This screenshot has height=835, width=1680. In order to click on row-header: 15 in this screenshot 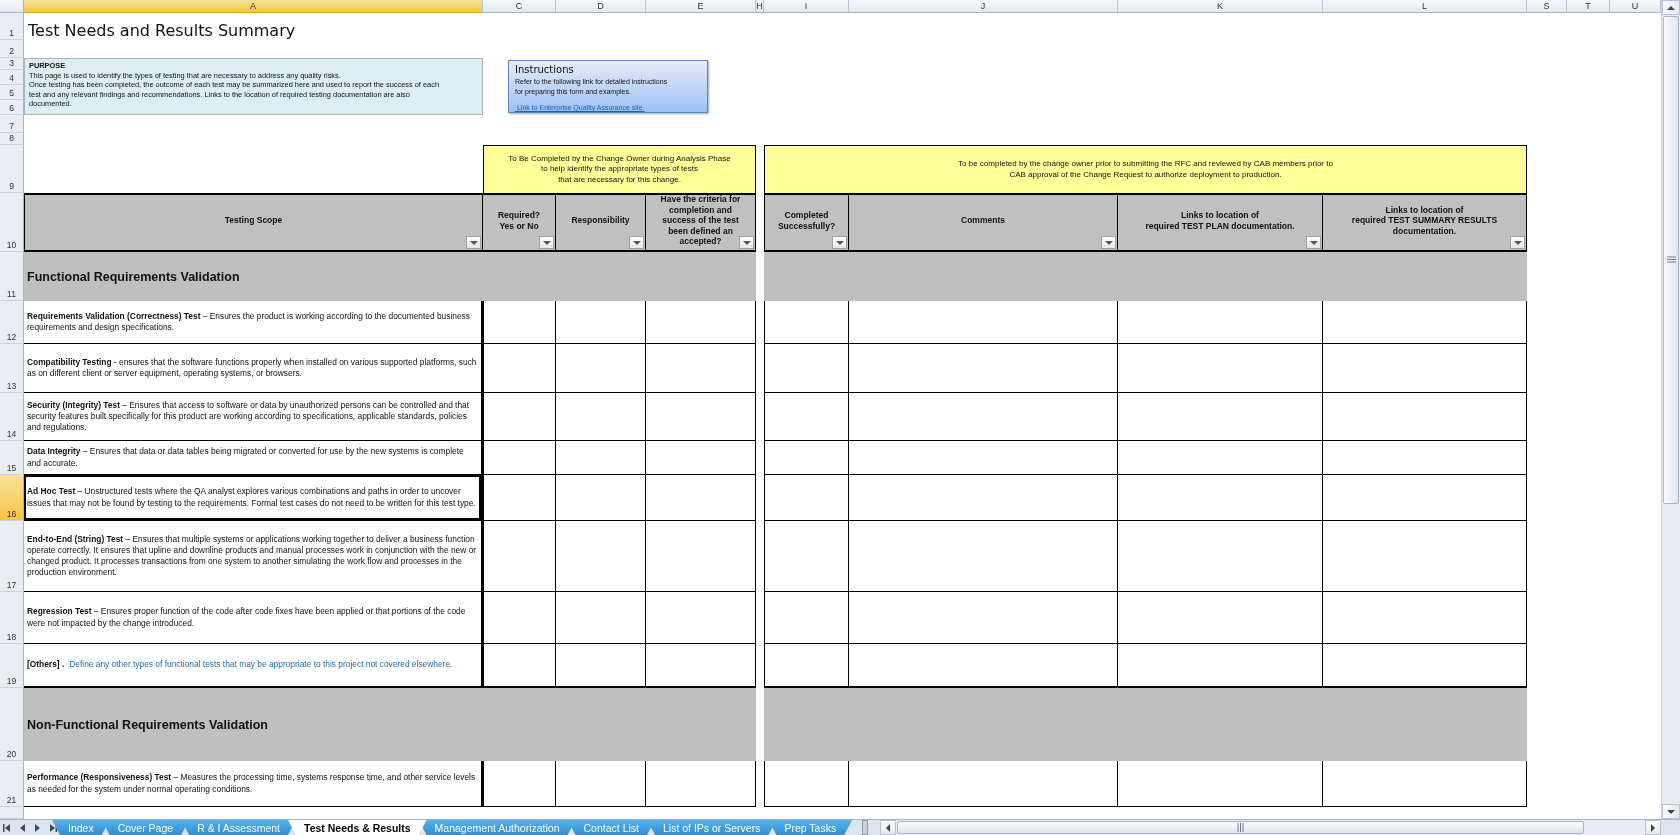, I will do `click(12, 458)`.